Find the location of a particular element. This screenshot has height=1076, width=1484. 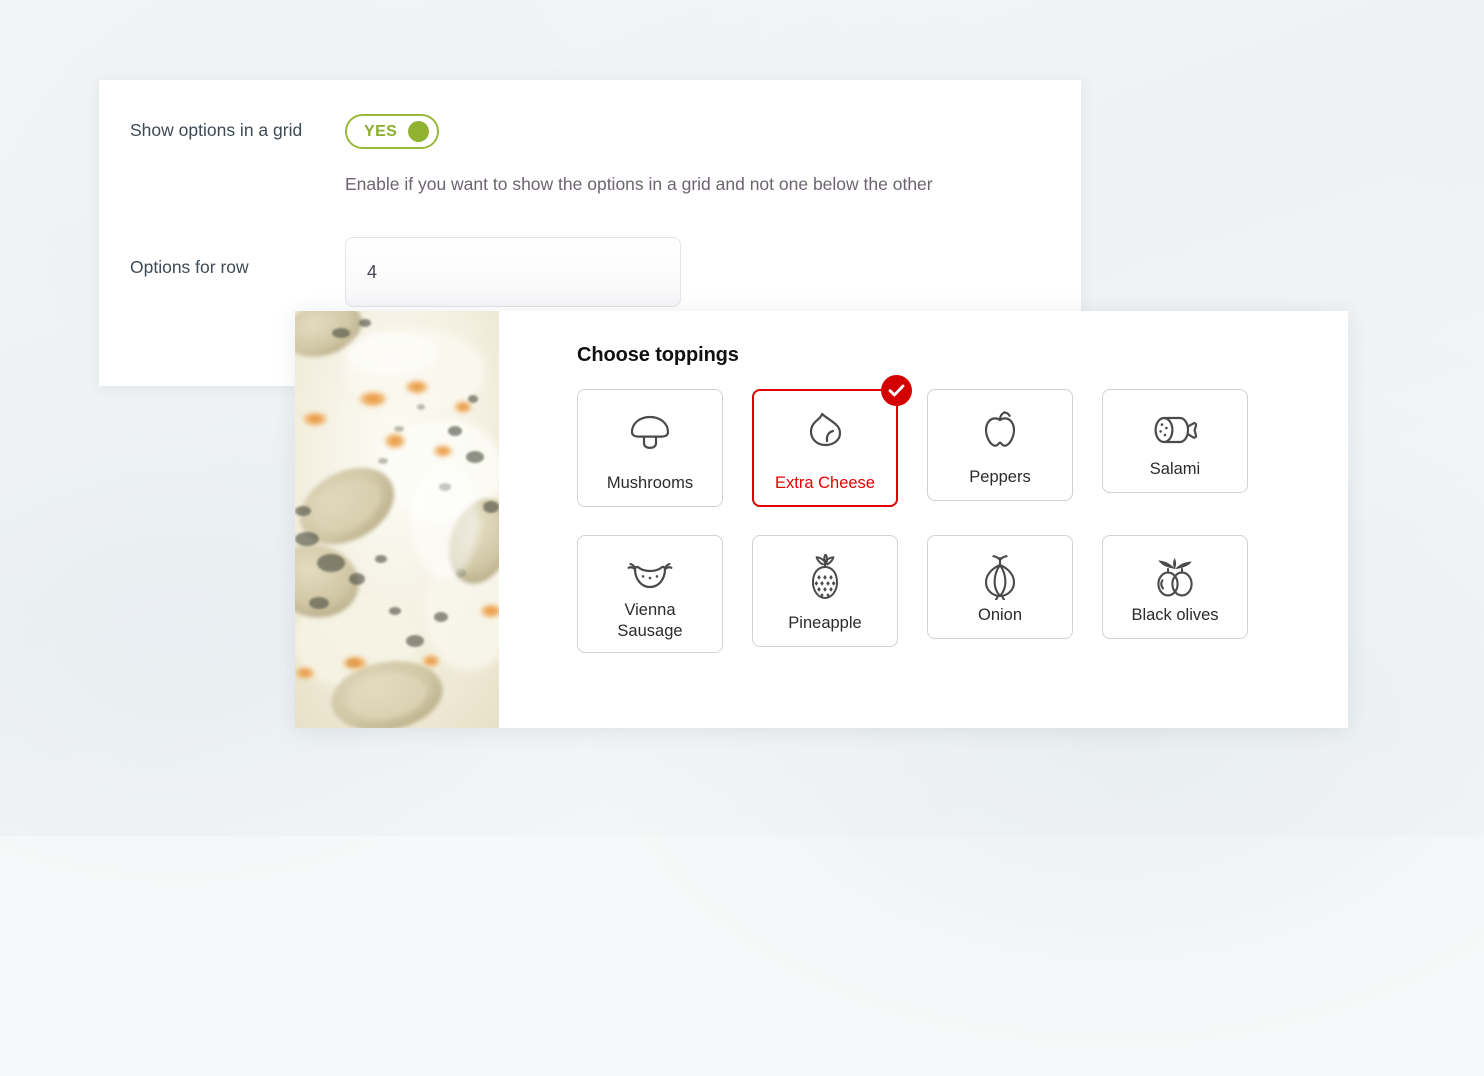

selected-check-icon is located at coordinates (896, 390).